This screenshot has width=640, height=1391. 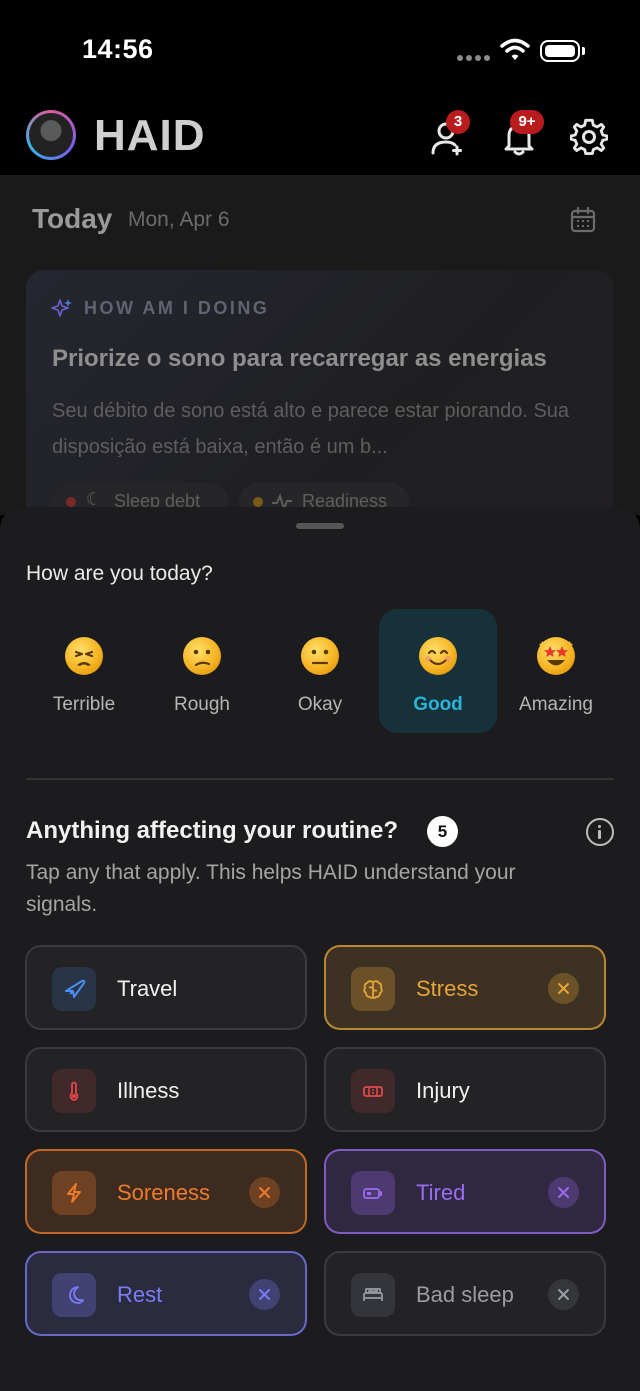 I want to click on factor-label: Soreness, so click(x=163, y=1192).